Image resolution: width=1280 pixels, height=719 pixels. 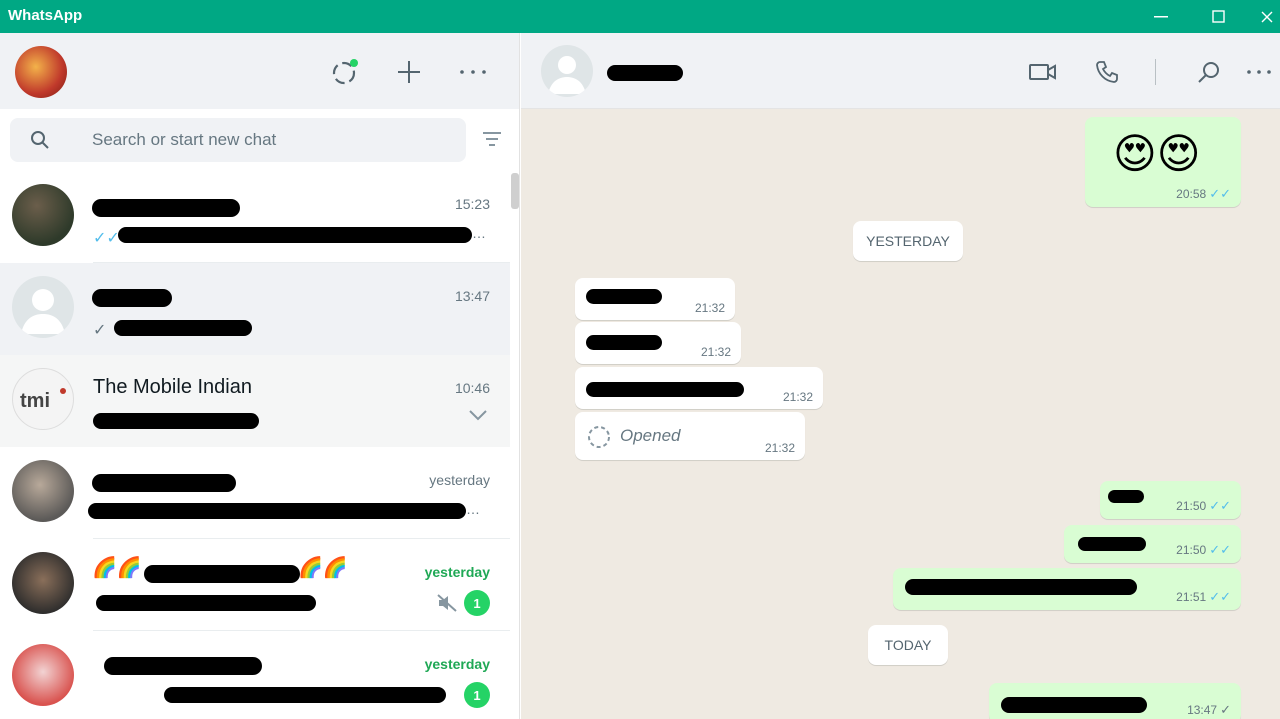 I want to click on chat-item: tmi The Mobile Indian 10:46, so click(x=255, y=401).